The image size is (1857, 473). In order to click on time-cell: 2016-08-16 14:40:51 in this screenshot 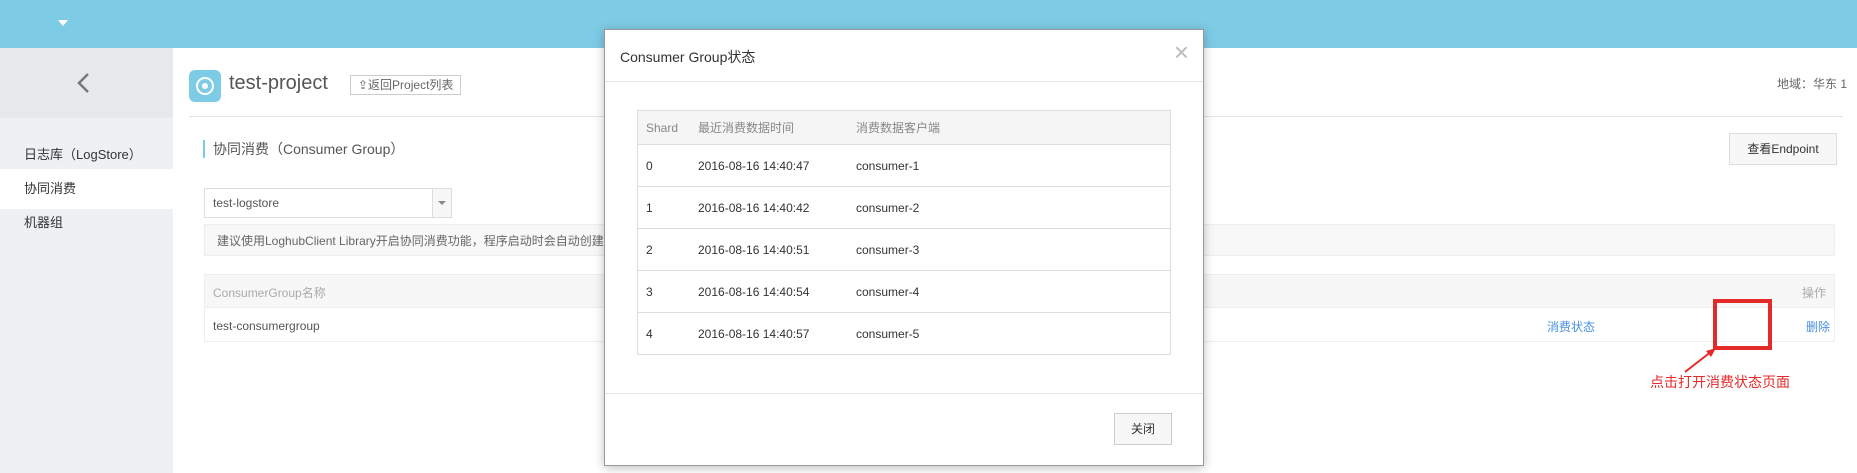, I will do `click(769, 249)`.